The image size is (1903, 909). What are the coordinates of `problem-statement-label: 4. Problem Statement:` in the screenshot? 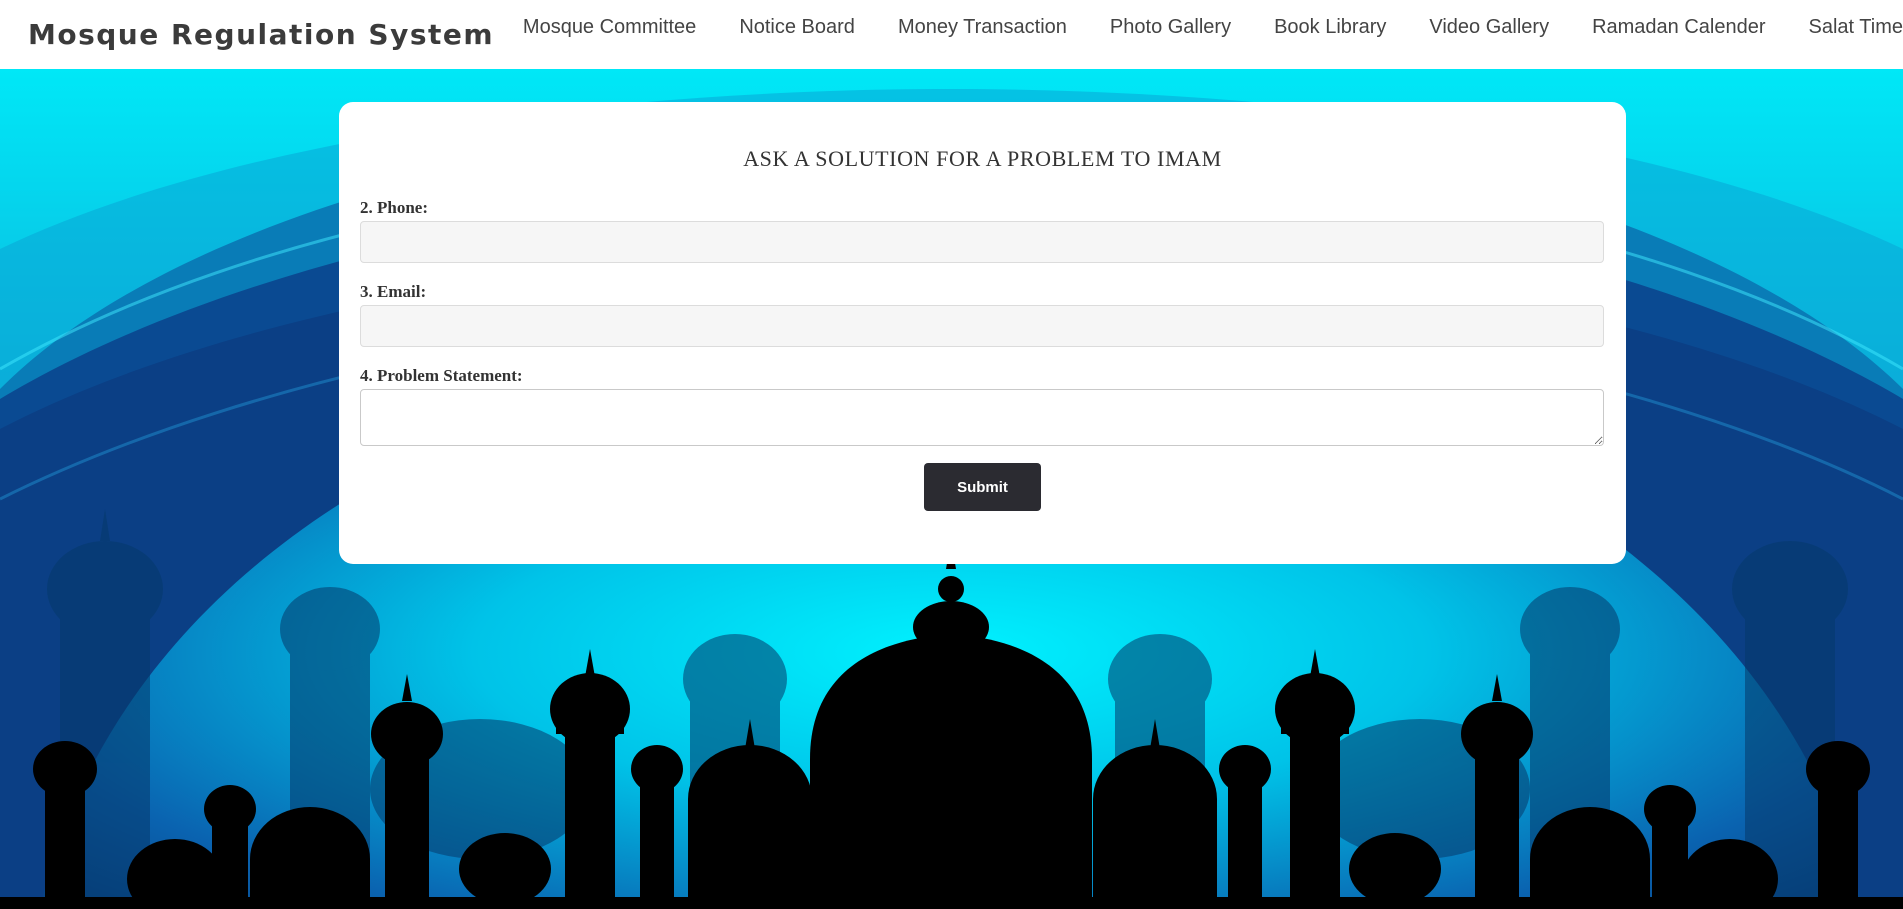 It's located at (441, 375).